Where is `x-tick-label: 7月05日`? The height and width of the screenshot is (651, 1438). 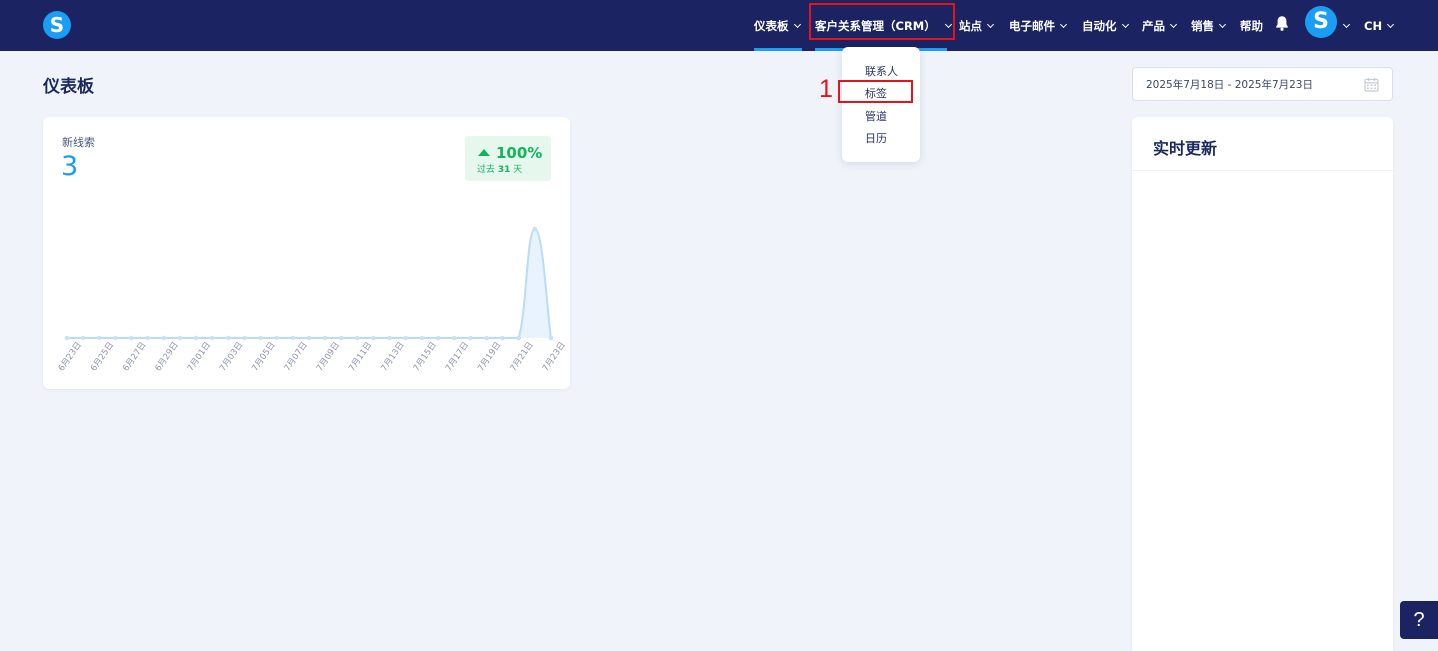 x-tick-label: 7月05日 is located at coordinates (263, 356).